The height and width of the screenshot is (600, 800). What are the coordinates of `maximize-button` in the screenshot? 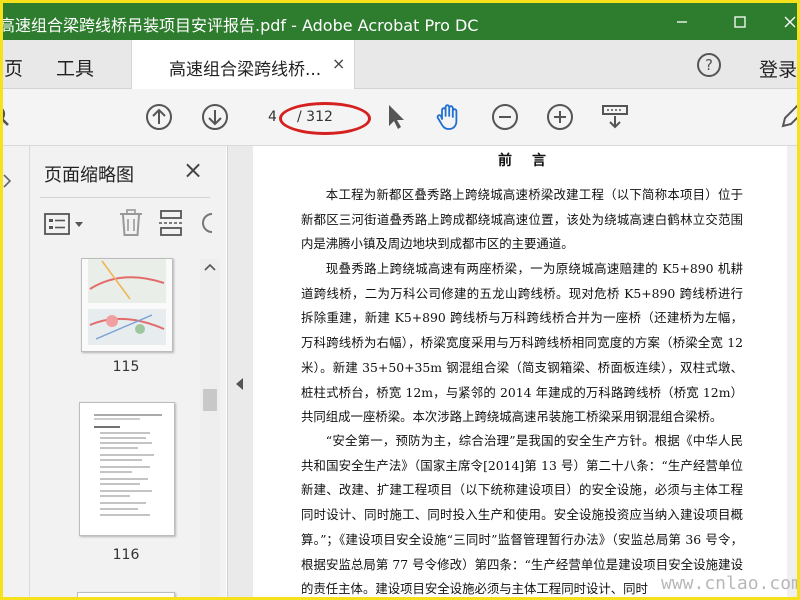 It's located at (740, 21).